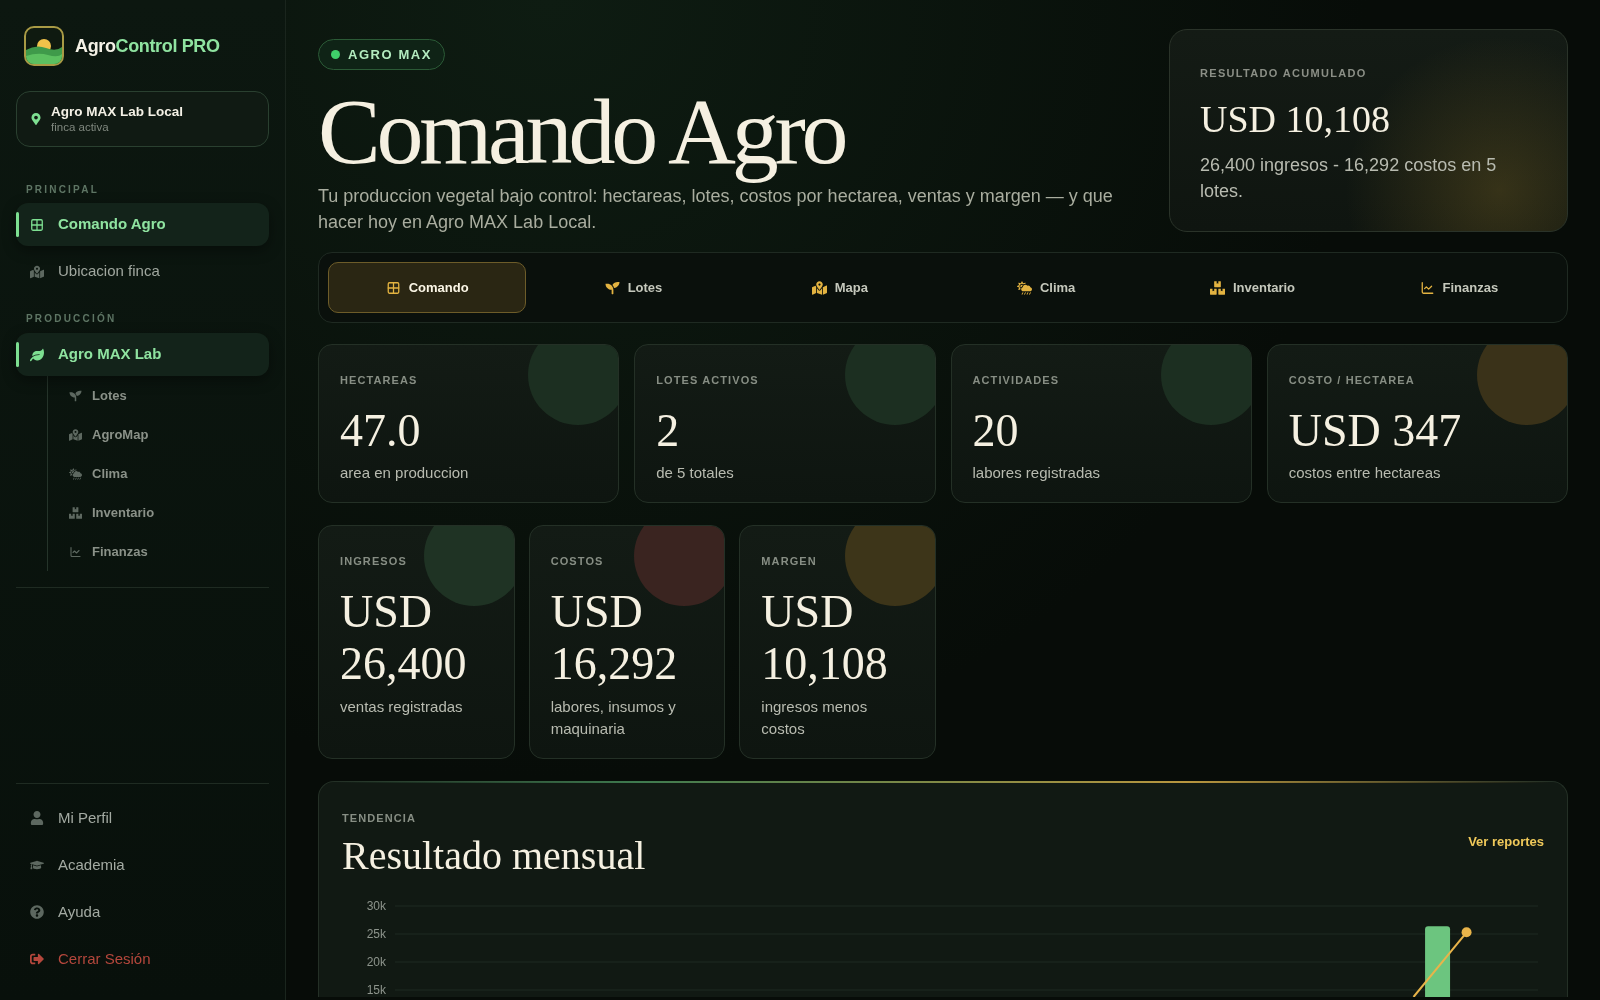  I want to click on axis-label: 25k, so click(376, 934).